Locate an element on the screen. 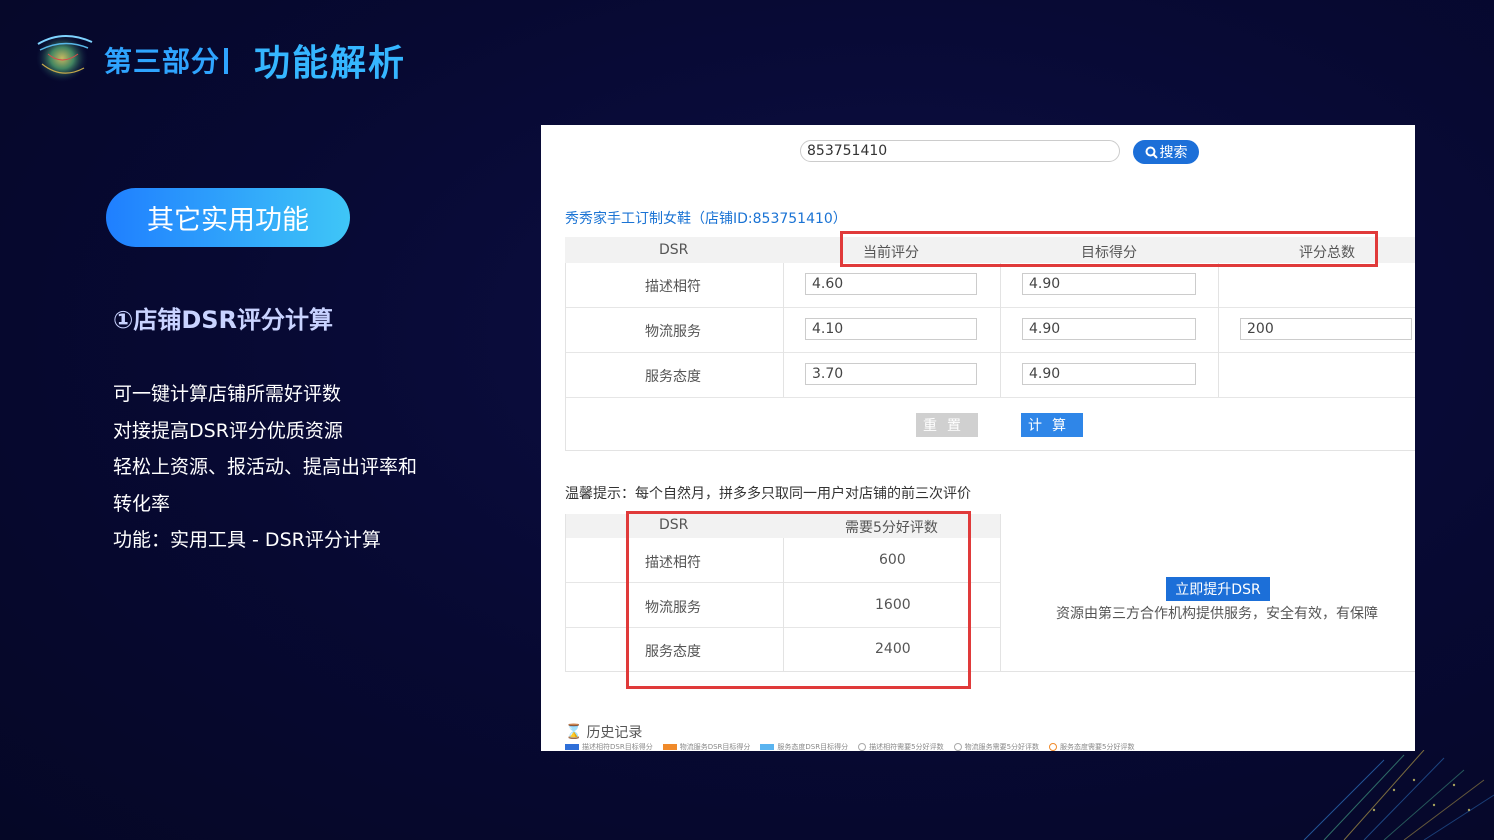 The height and width of the screenshot is (840, 1494). boost-note: 资源由第三方合作机构提供服务，安全有效，有保障 is located at coordinates (1217, 614).